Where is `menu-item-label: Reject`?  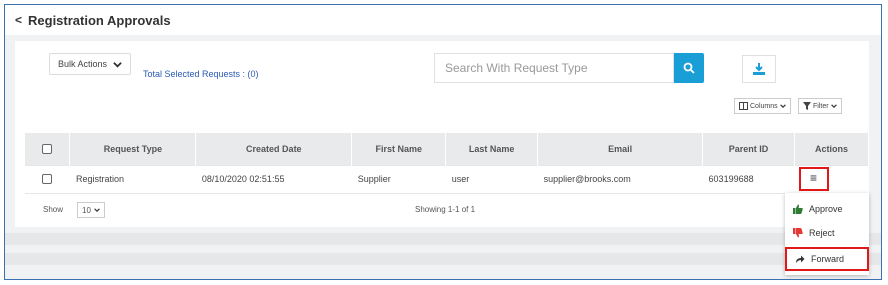
menu-item-label: Reject is located at coordinates (822, 233).